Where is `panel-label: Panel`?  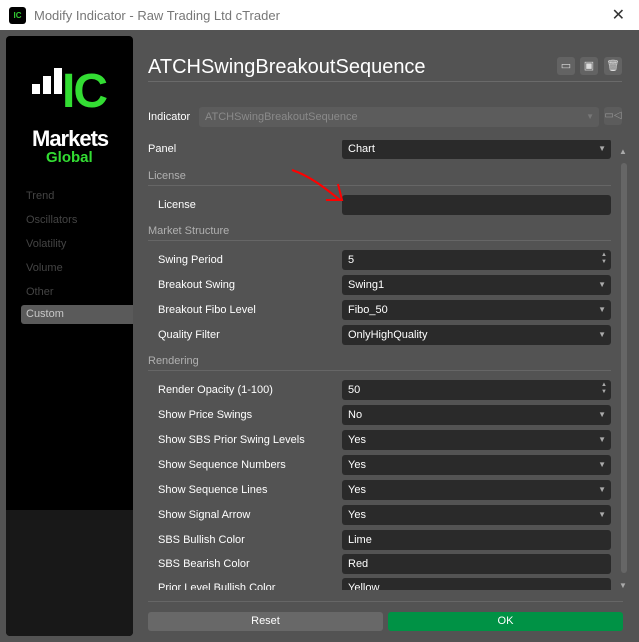
panel-label: Panel is located at coordinates (162, 149).